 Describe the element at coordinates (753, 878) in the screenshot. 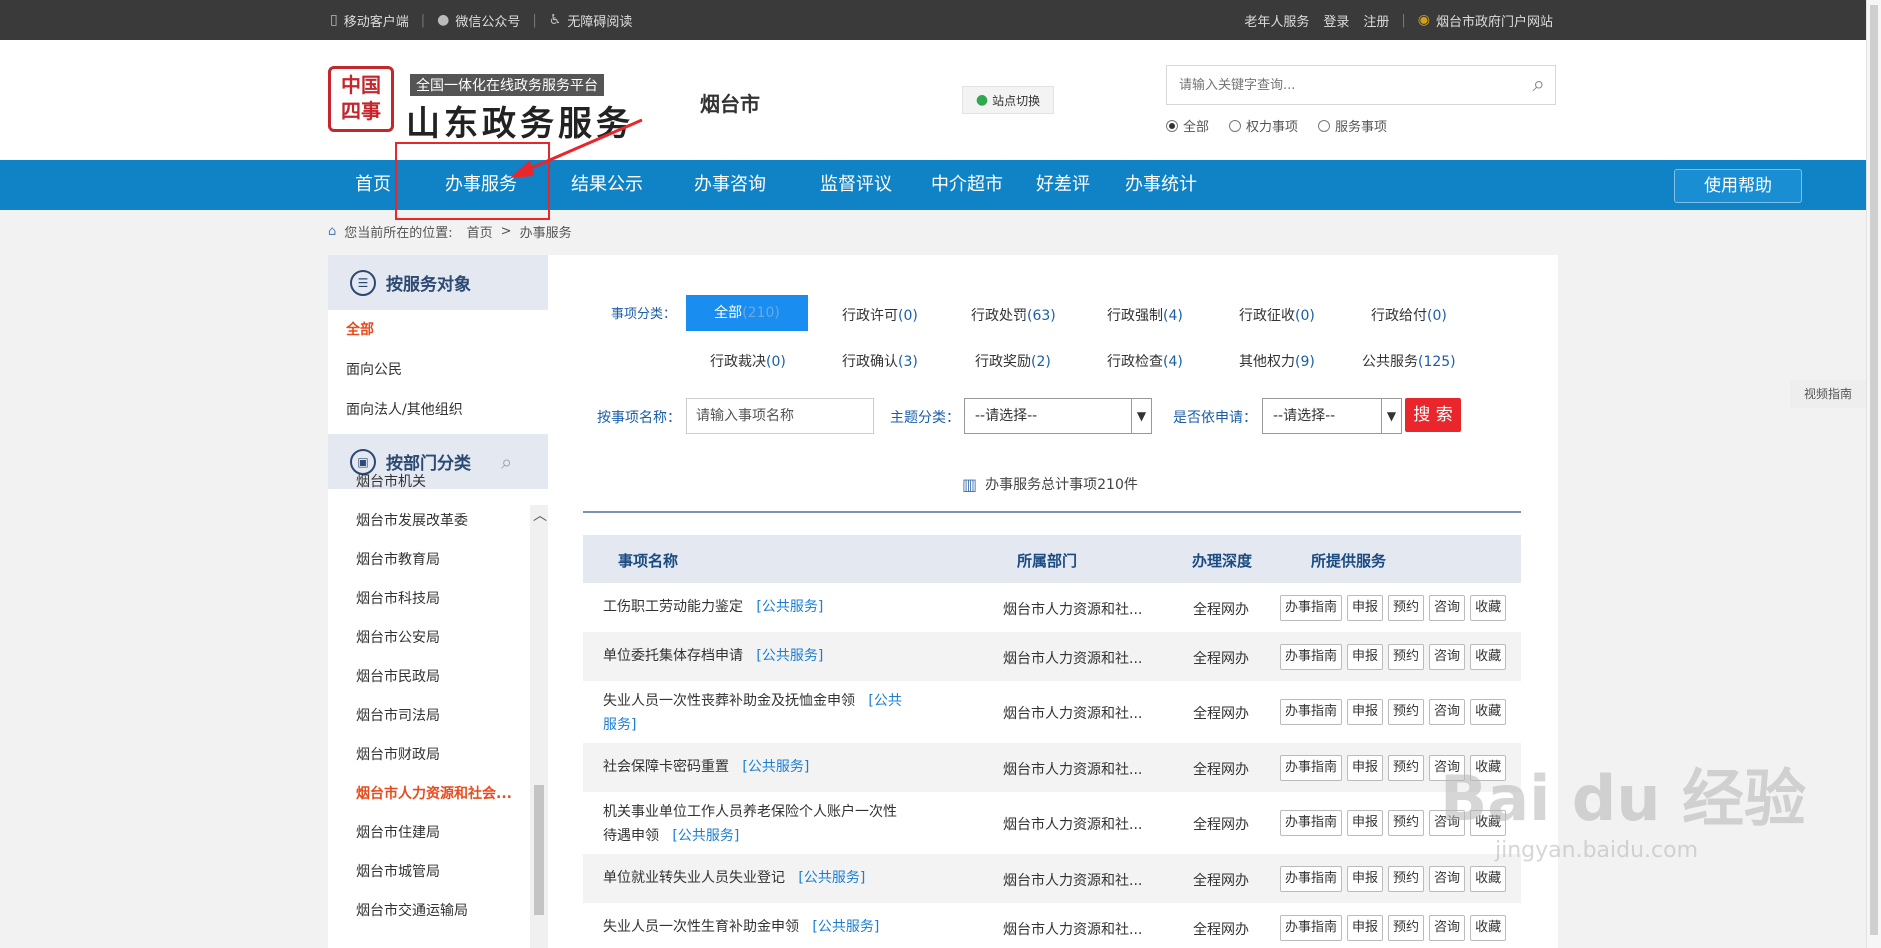

I see `item-name-link: 单位就业转失业人员失业登记 [公共服务]` at that location.